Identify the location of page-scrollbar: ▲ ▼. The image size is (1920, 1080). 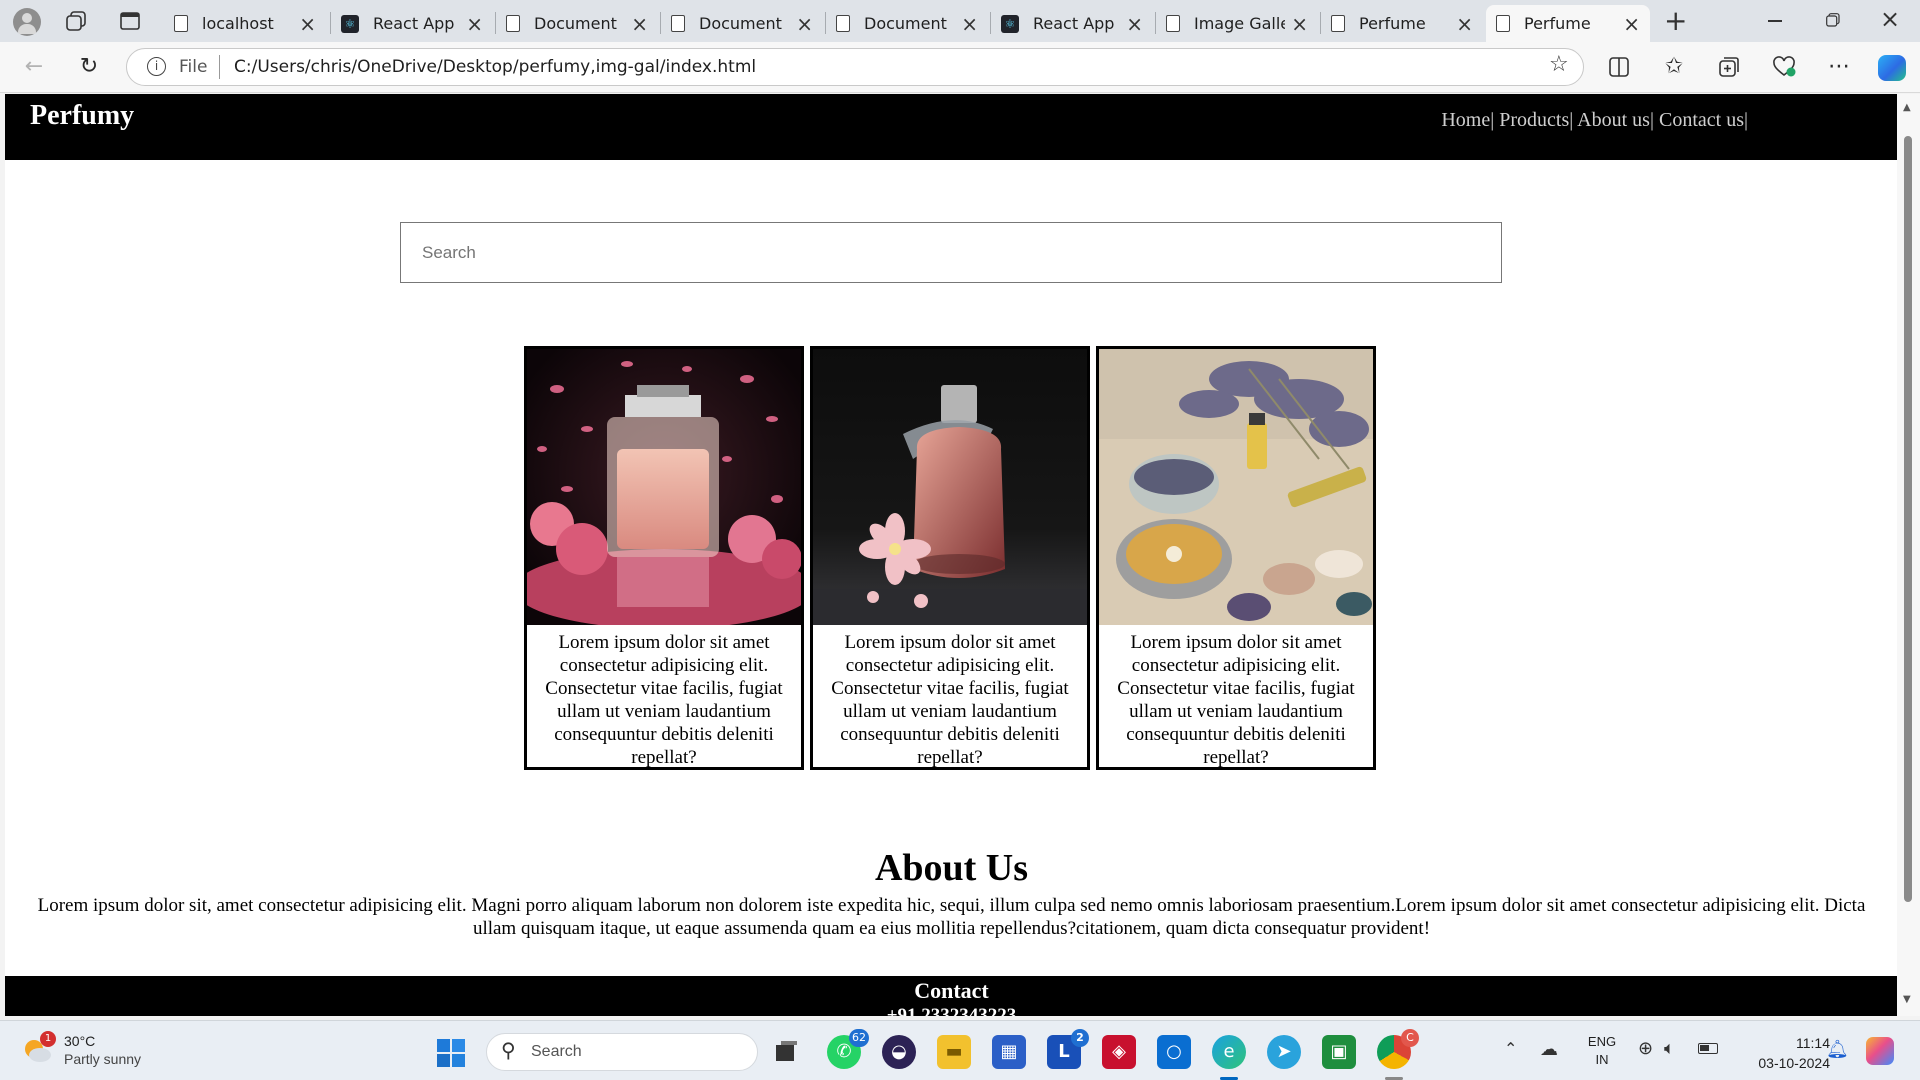
(1908, 555).